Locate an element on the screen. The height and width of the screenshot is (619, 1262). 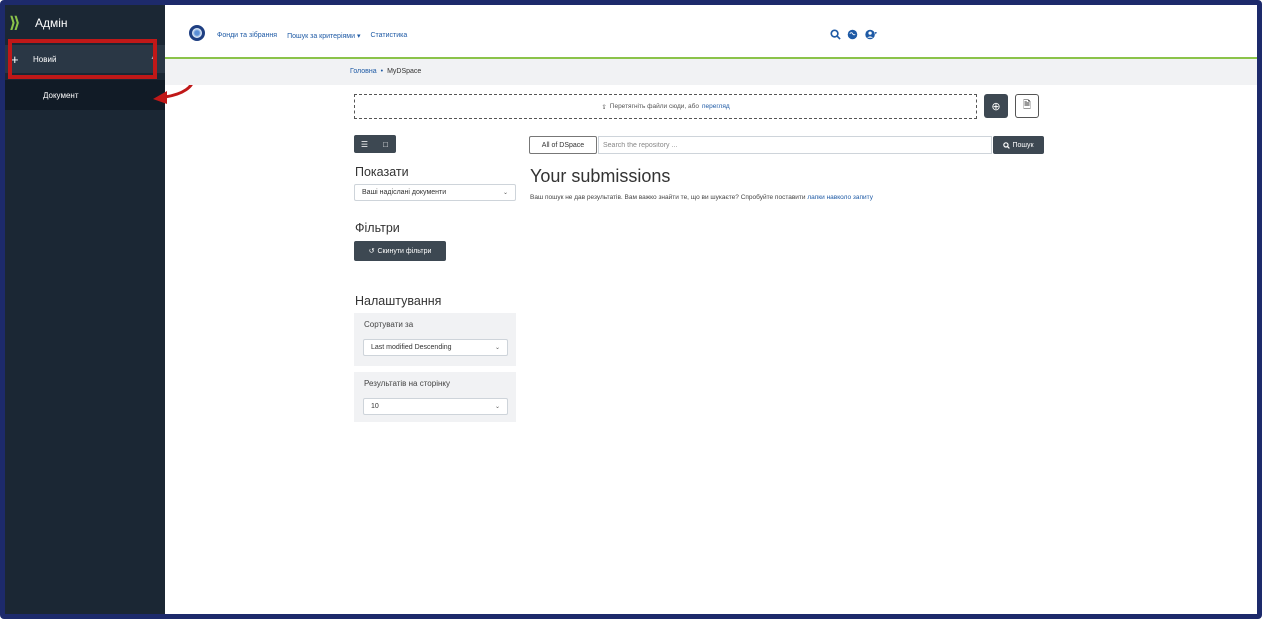
search-button: Пошук is located at coordinates (1018, 145).